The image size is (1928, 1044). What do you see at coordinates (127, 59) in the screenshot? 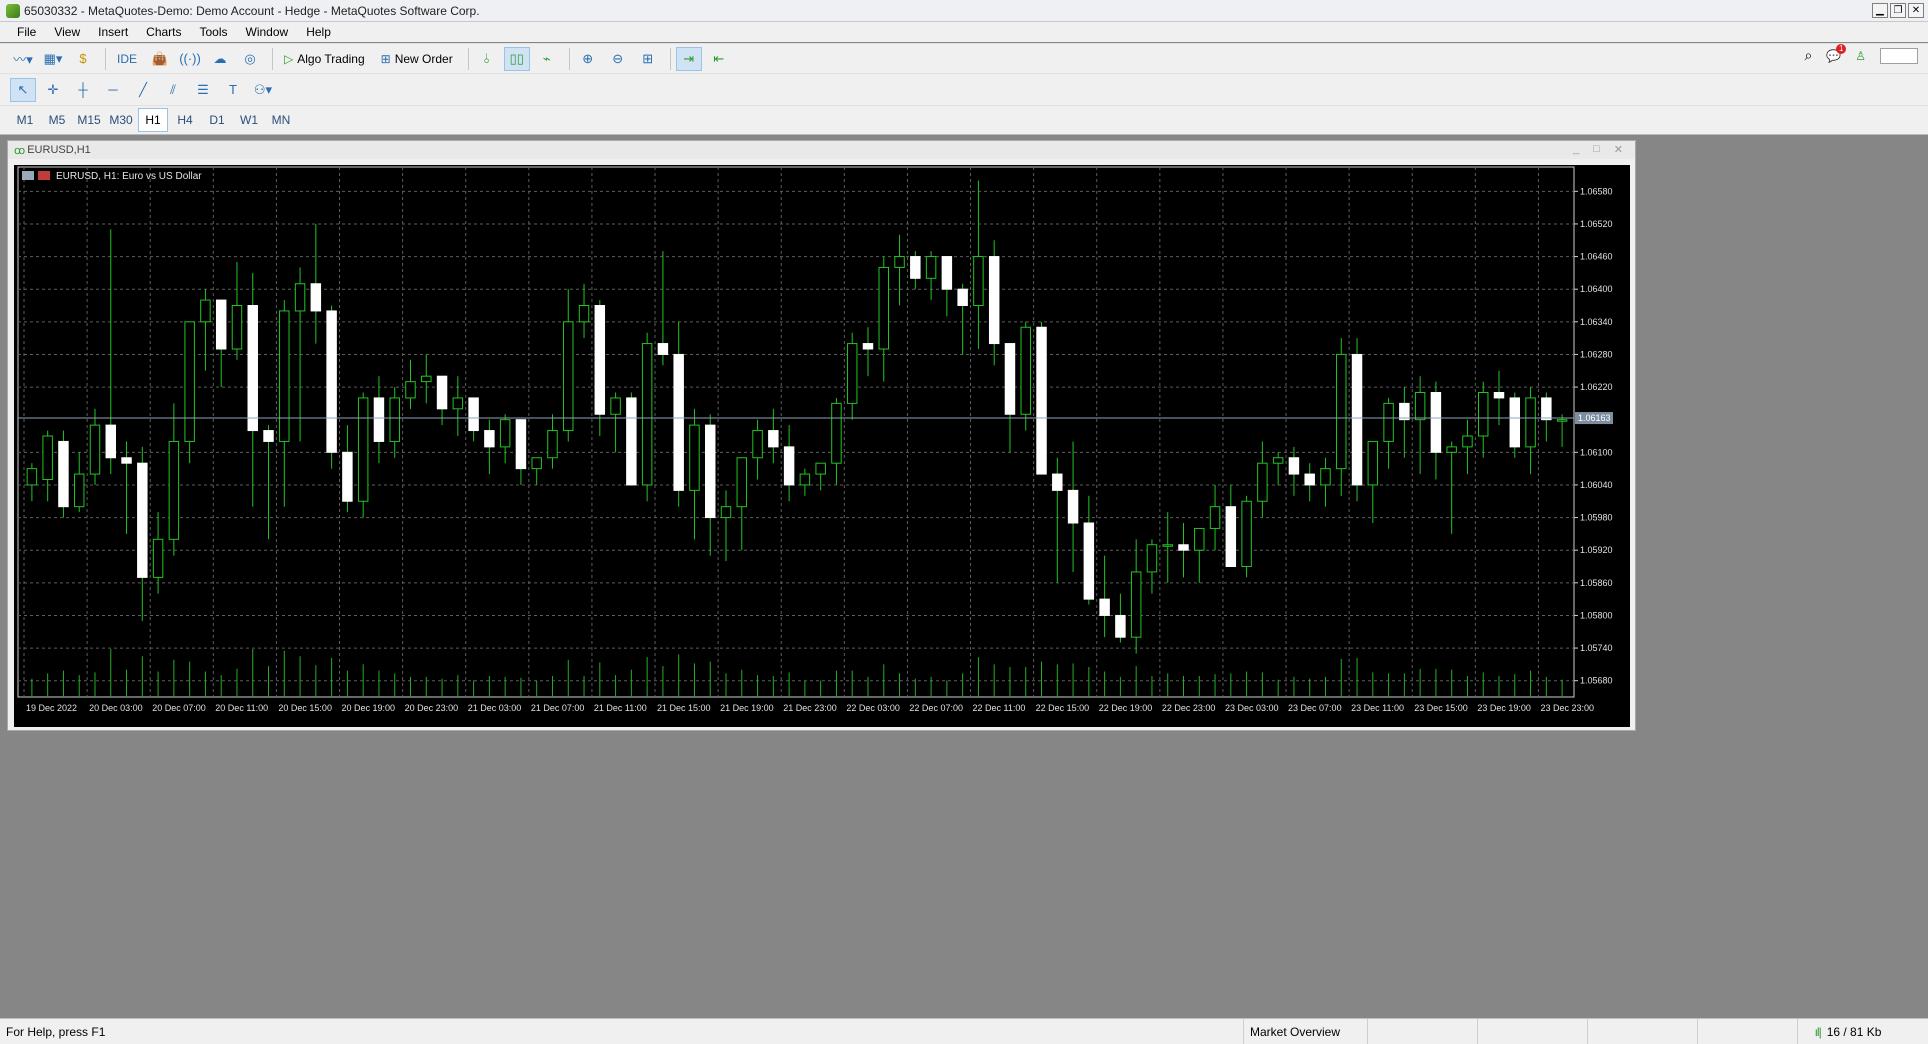
I see `ide-button: IDE` at bounding box center [127, 59].